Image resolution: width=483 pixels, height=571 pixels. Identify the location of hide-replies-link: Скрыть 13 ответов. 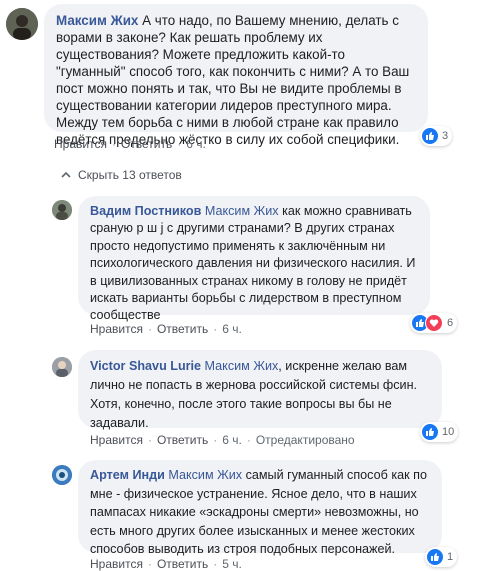
(121, 175).